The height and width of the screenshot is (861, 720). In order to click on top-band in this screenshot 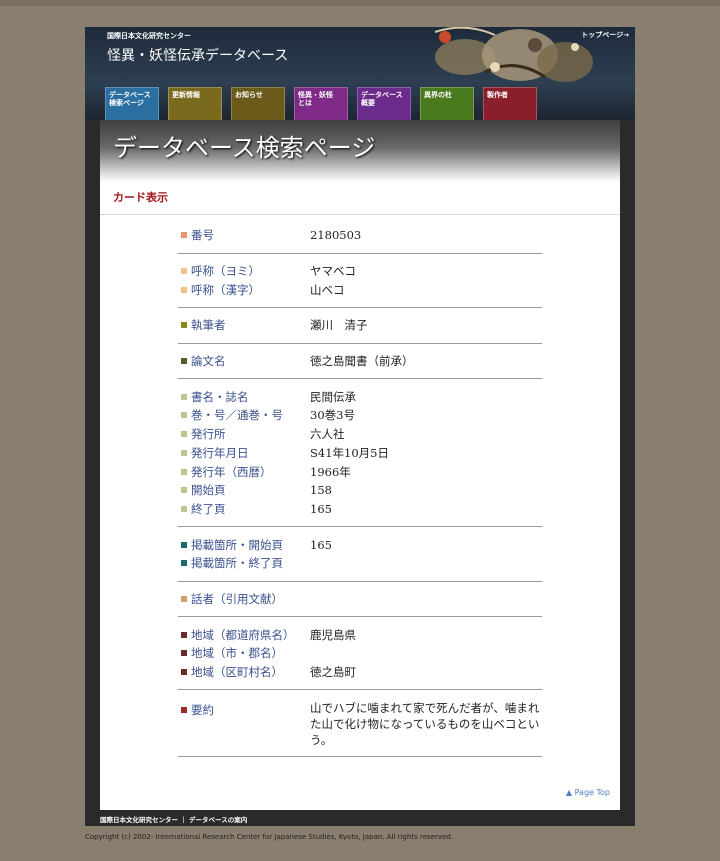, I will do `click(360, 3)`.